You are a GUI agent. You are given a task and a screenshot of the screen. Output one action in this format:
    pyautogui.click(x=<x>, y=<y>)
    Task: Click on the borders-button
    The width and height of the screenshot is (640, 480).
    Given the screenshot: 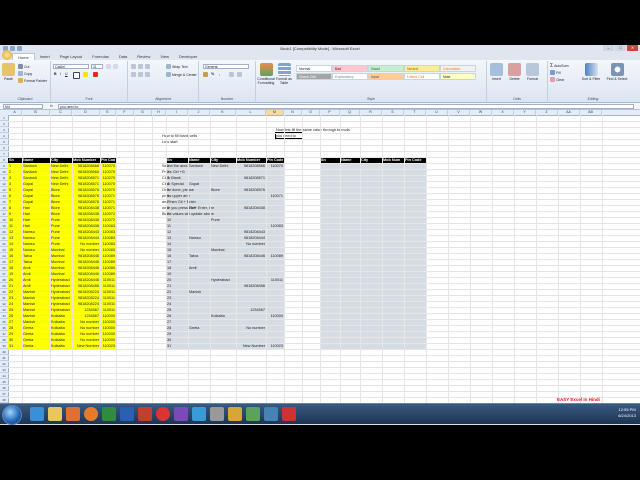 What is the action you would take?
    pyautogui.click(x=76, y=75)
    